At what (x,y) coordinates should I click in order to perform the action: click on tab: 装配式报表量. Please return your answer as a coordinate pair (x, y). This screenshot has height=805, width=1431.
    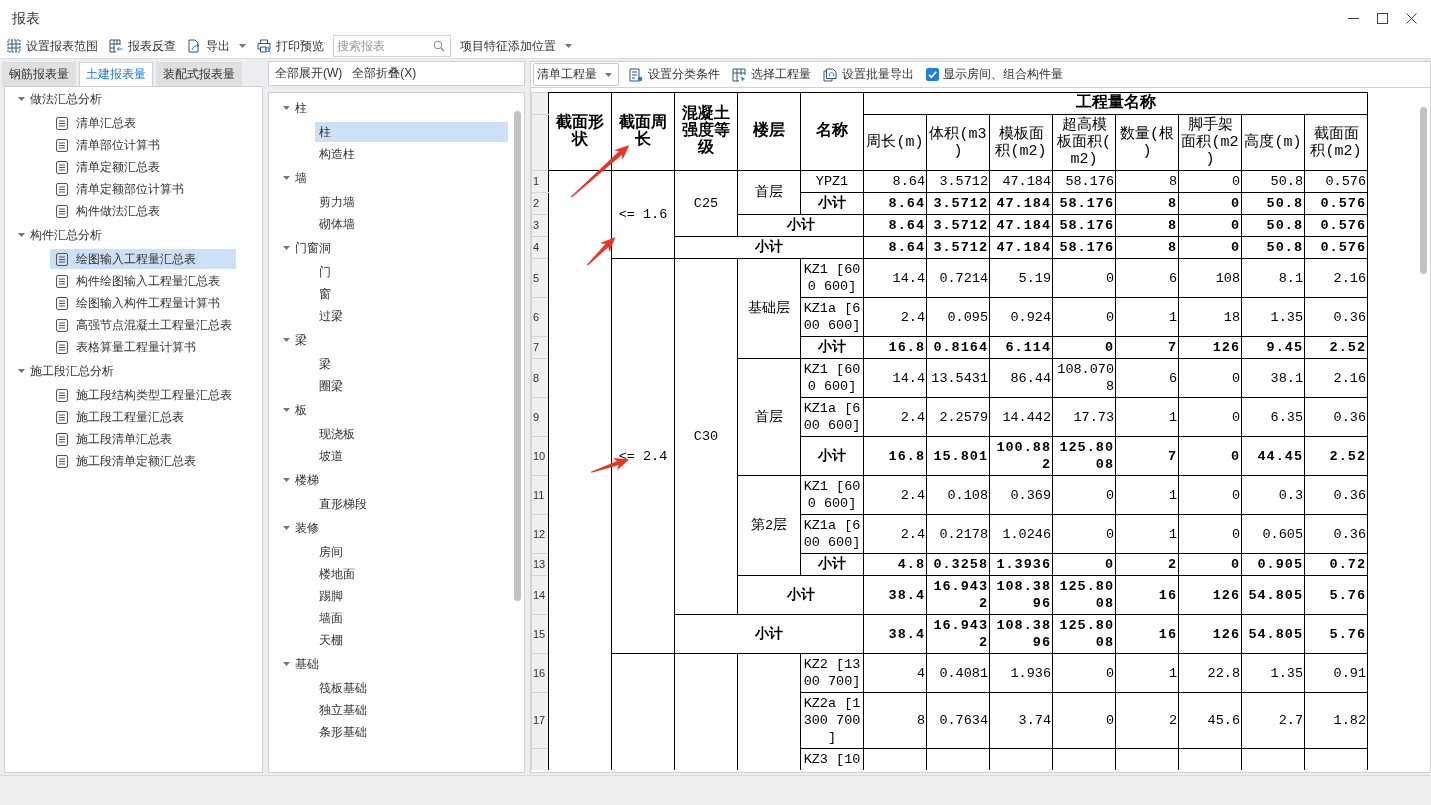
    Looking at the image, I should click on (199, 74).